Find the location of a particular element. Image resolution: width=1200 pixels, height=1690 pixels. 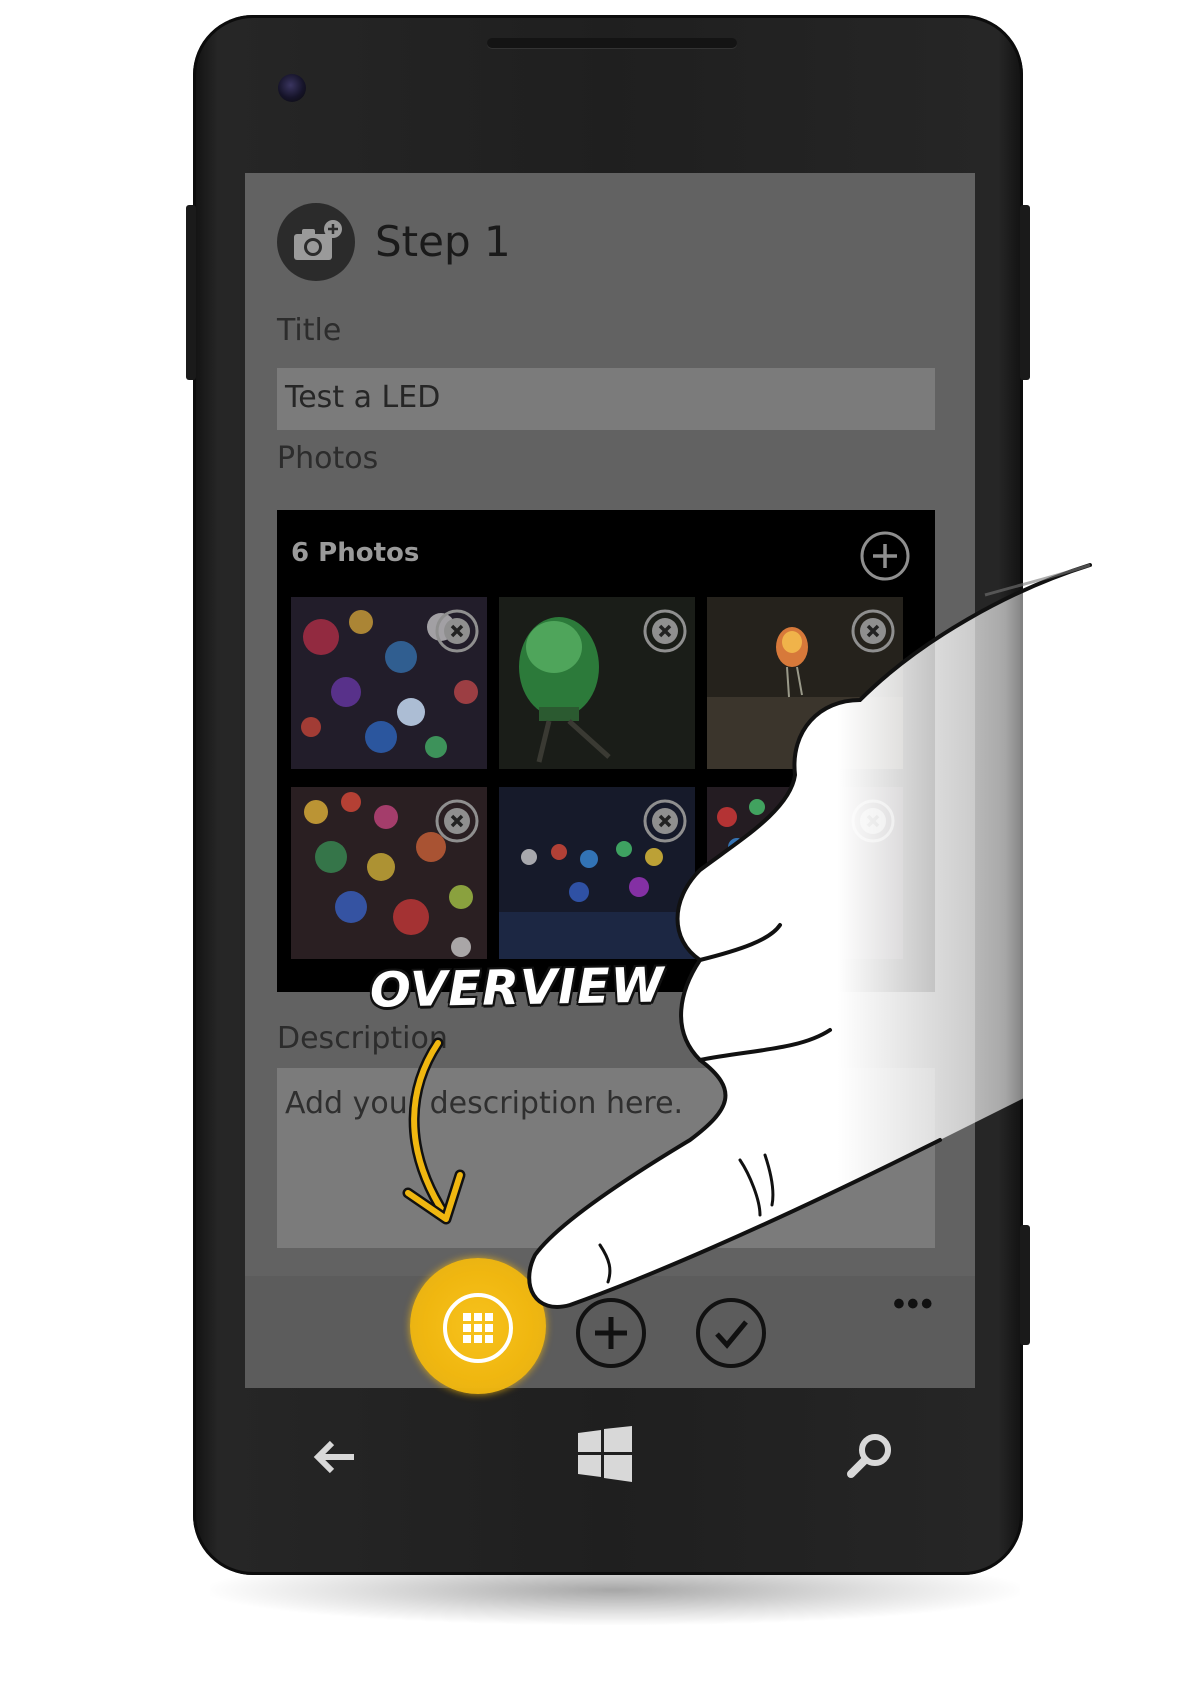

side-button-right is located at coordinates (1025, 292).